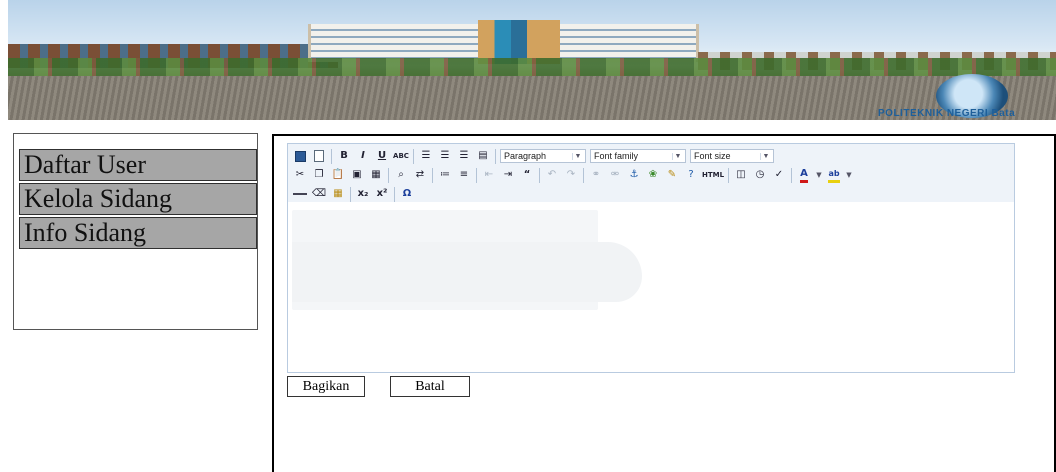  I want to click on find-icon: ⌕, so click(401, 175).